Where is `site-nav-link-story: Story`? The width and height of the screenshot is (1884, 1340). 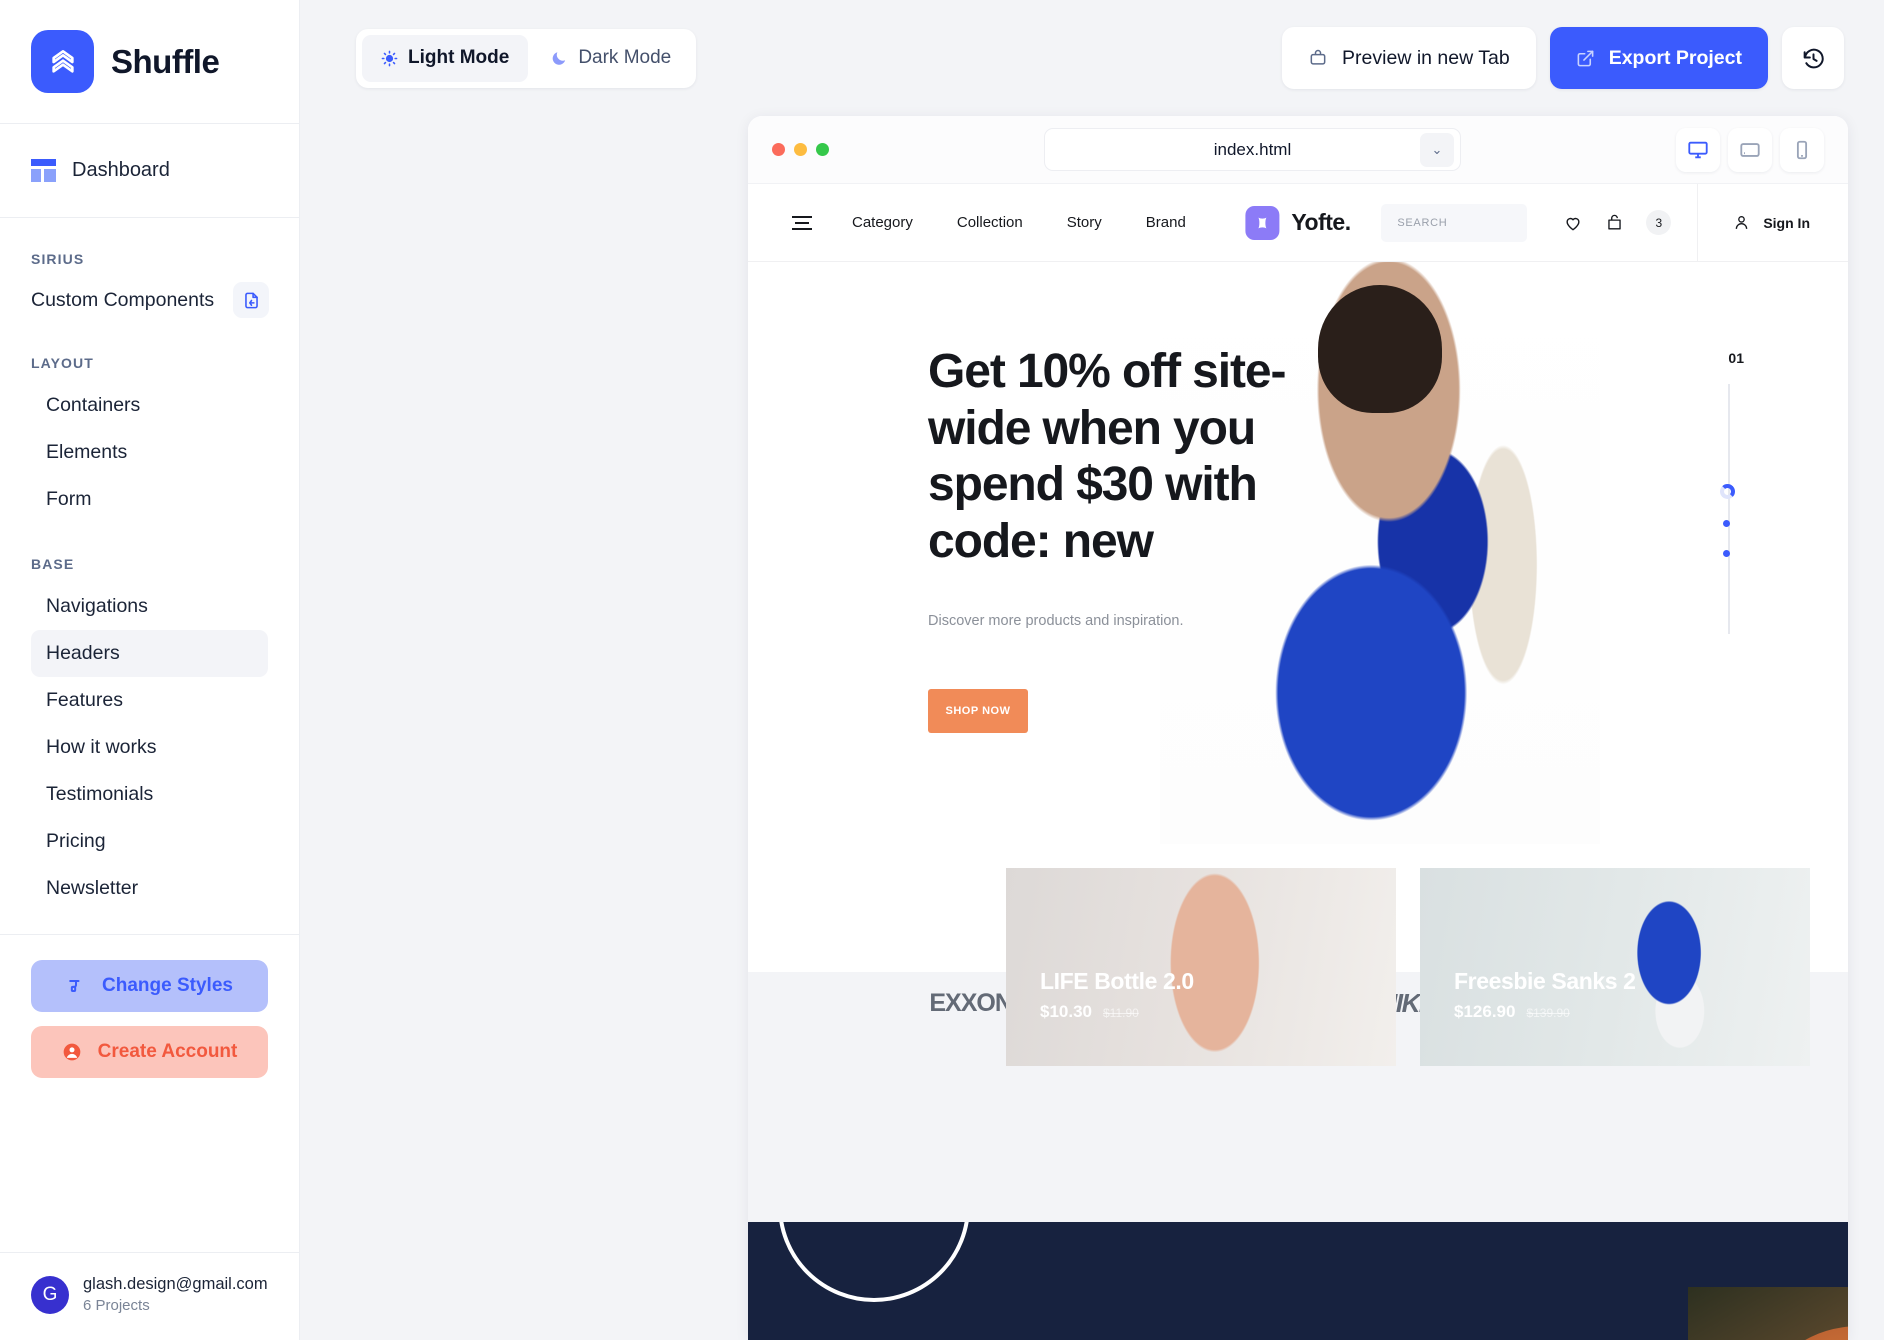
site-nav-link-story: Story is located at coordinates (1084, 222).